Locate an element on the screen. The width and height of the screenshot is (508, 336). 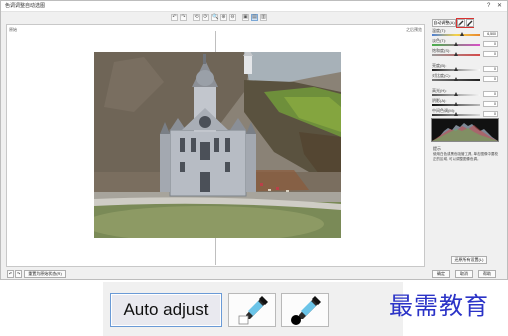
close-icon: ✕ is located at coordinates (499, 6).